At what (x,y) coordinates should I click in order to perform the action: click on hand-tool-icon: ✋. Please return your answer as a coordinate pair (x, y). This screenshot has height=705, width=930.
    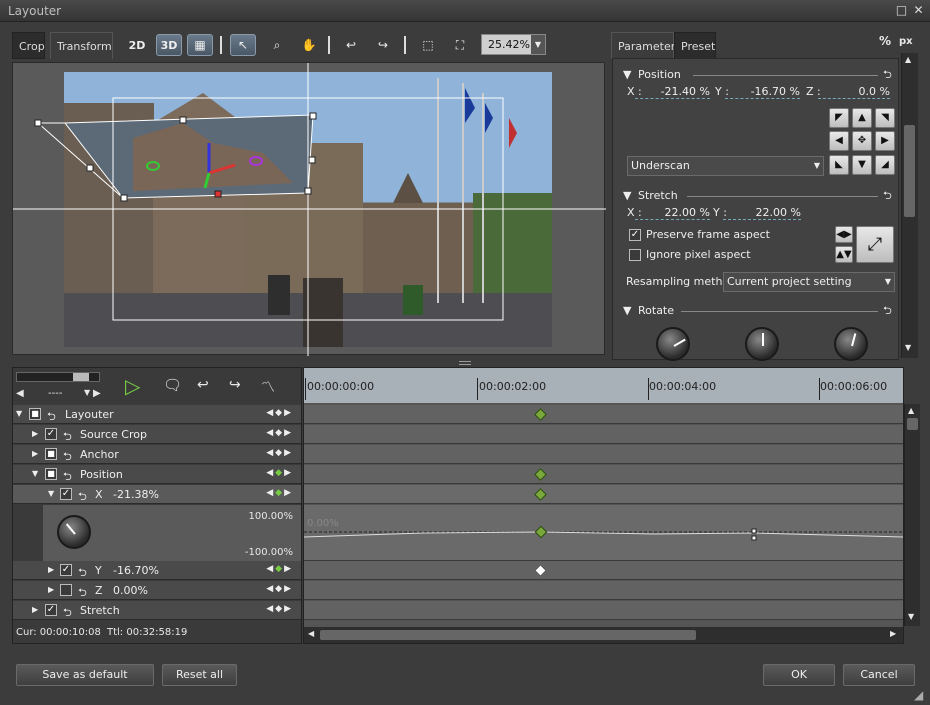
    Looking at the image, I should click on (309, 45).